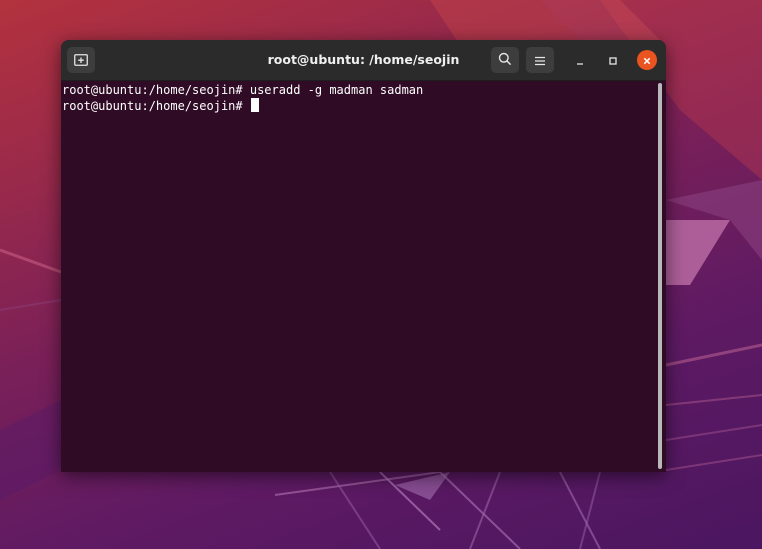 Image resolution: width=762 pixels, height=549 pixels. I want to click on command-text: useradd -g madman sadman, so click(333, 90).